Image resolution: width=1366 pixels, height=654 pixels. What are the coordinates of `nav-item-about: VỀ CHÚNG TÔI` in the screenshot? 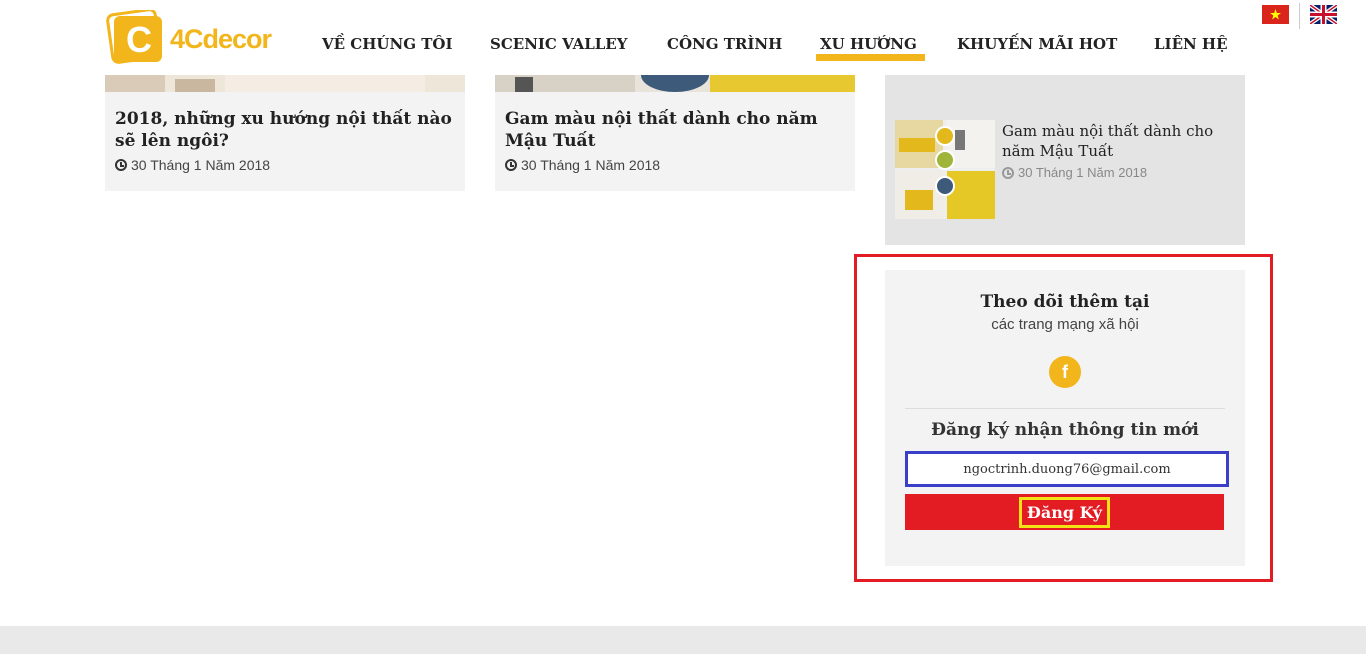 It's located at (387, 44).